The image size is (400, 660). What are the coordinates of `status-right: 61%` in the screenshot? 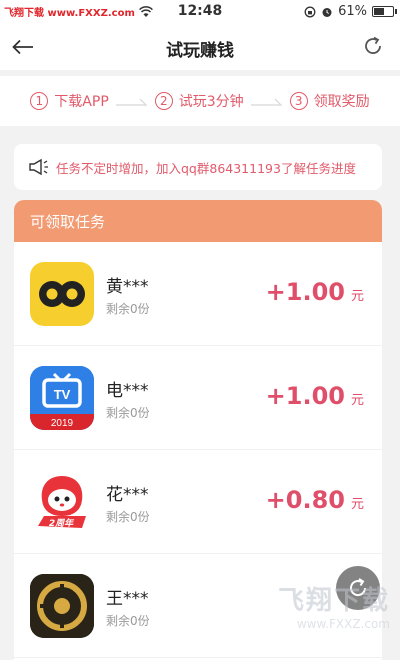 It's located at (350, 11).